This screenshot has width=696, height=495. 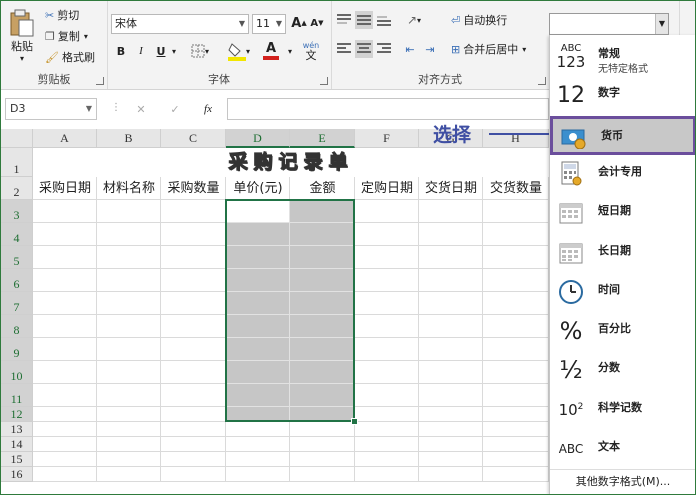 What do you see at coordinates (17, 474) in the screenshot?
I see `row-header-16: 16` at bounding box center [17, 474].